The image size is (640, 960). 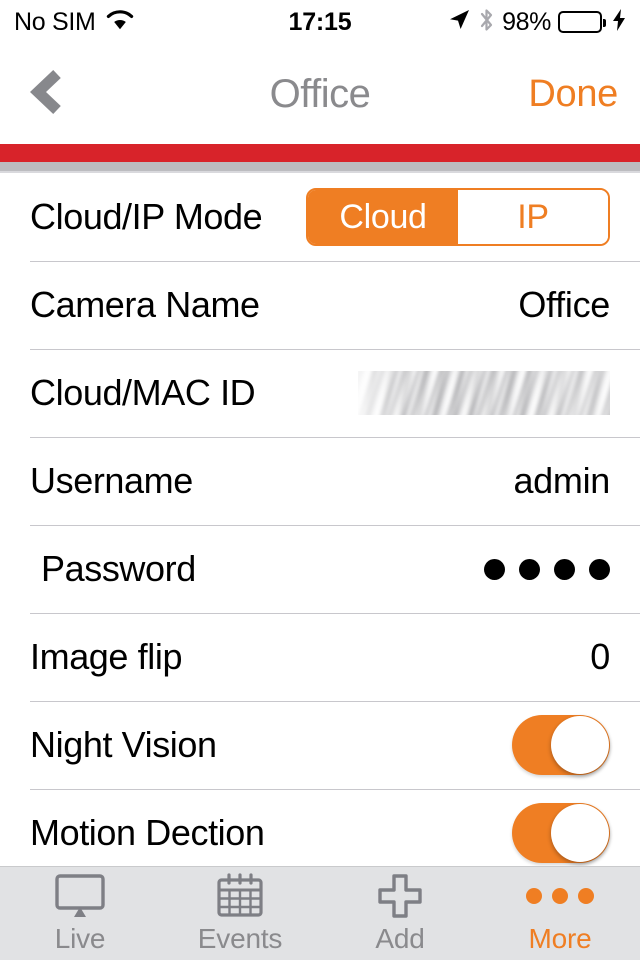 What do you see at coordinates (533, 217) in the screenshot?
I see `segment-ip: IP` at bounding box center [533, 217].